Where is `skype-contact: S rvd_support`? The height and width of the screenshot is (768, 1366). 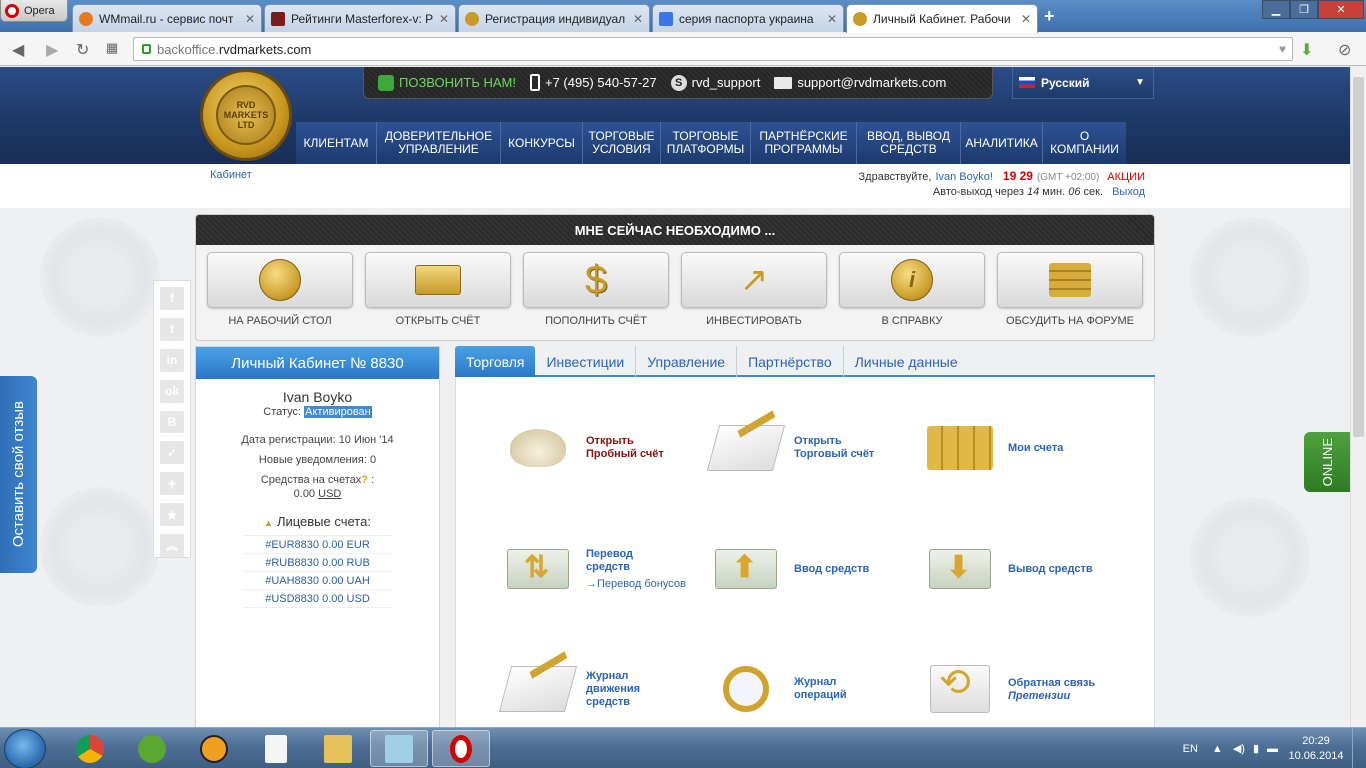 skype-contact: S rvd_support is located at coordinates (715, 82).